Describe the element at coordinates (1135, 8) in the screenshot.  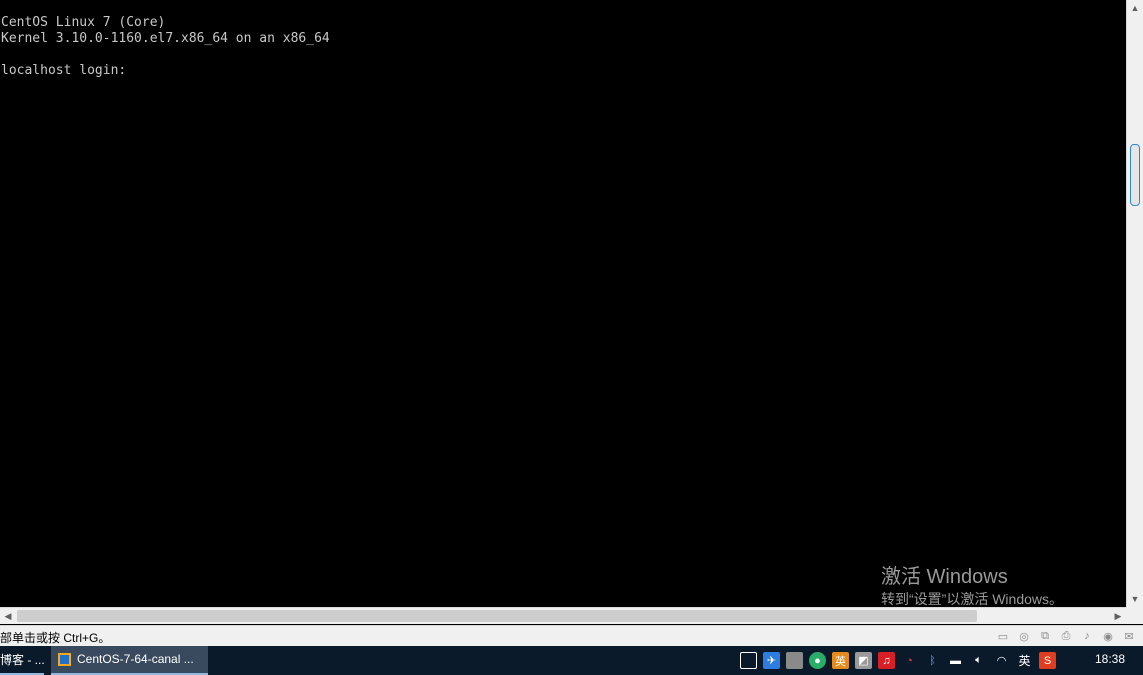
I see `scroll-up-icon: ▲` at that location.